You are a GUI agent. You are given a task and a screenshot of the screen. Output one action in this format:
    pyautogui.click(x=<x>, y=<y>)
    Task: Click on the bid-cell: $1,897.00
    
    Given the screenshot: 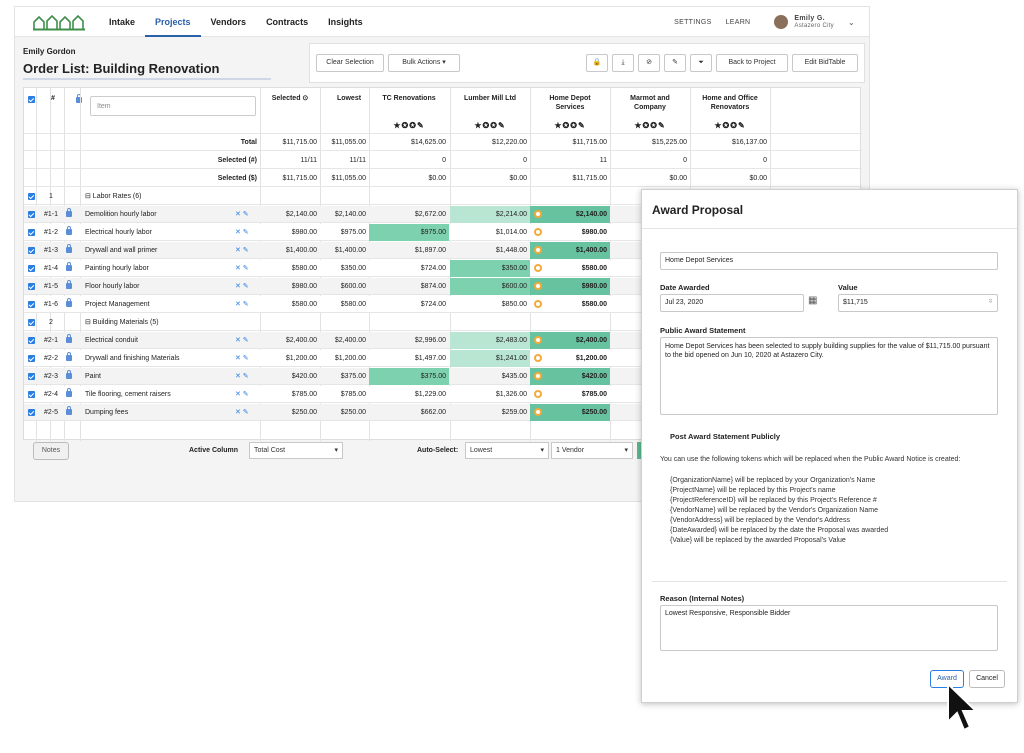 What is the action you would take?
    pyautogui.click(x=409, y=250)
    